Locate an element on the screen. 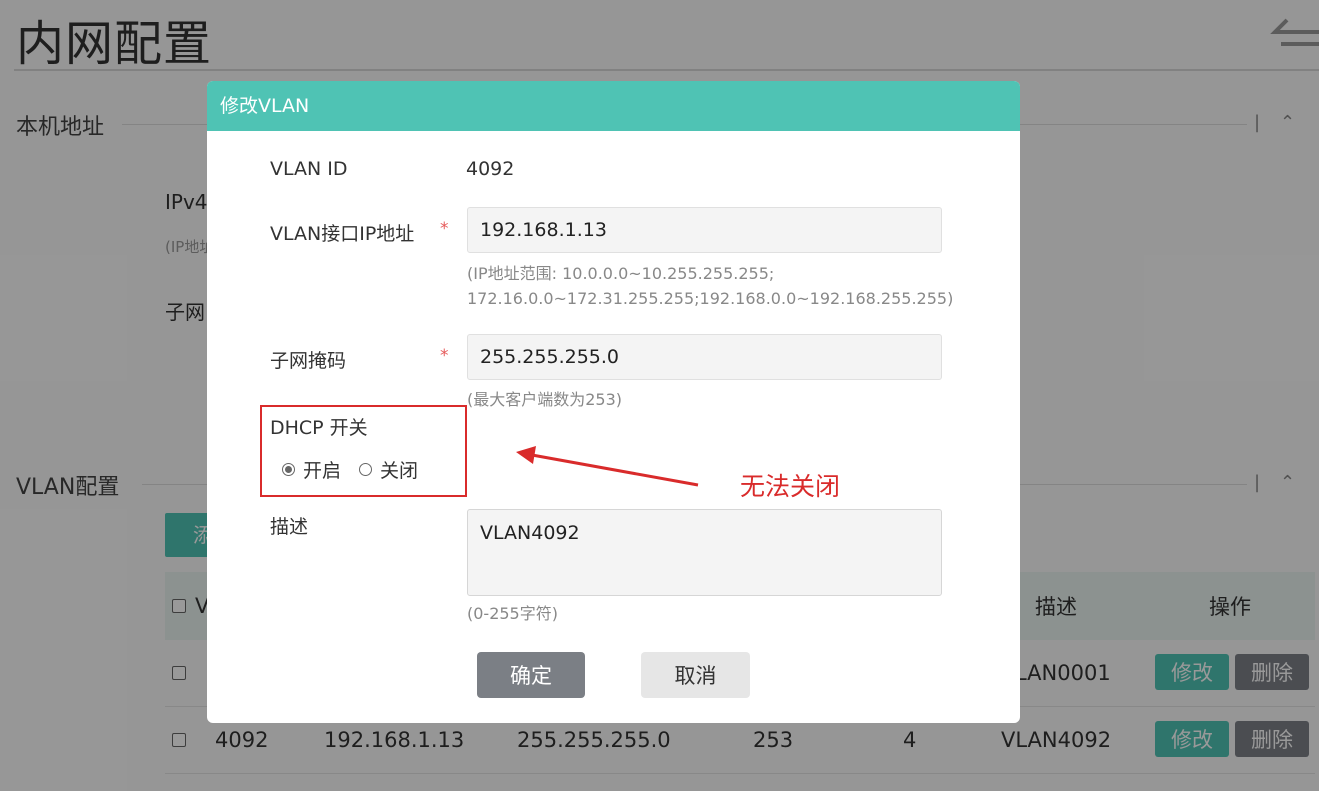 The width and height of the screenshot is (1319, 791). ip-label: VLAN接口IP地址 is located at coordinates (342, 234).